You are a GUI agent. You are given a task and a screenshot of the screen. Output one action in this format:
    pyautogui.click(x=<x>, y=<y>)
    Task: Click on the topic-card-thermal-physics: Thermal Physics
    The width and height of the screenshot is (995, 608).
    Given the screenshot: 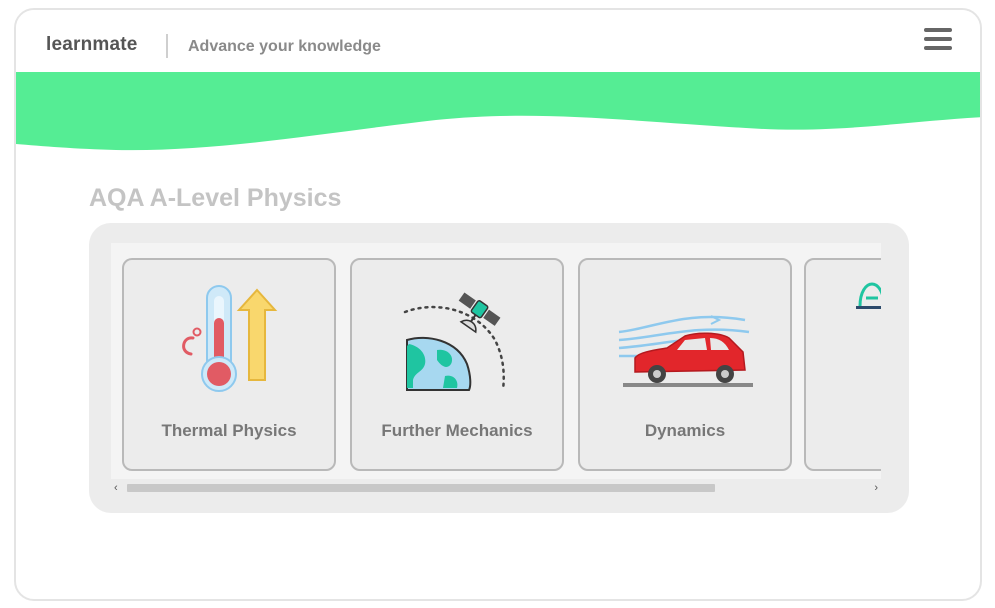 What is the action you would take?
    pyautogui.click(x=229, y=364)
    